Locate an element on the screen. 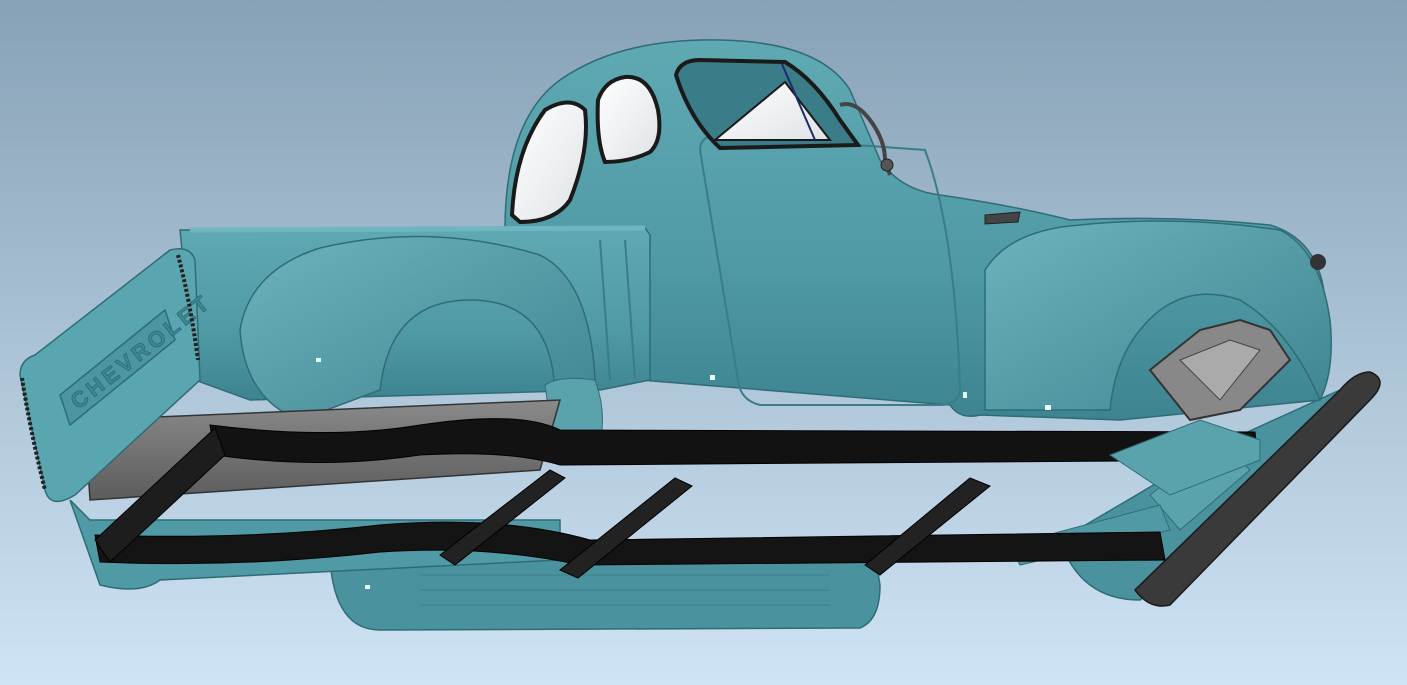  headlight is located at coordinates (1318, 262).